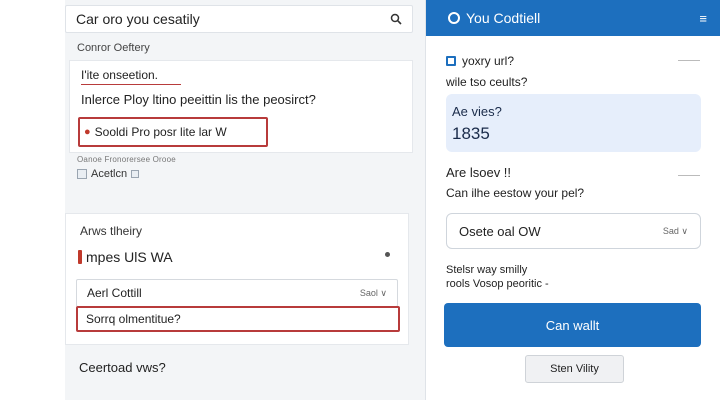  I want to click on value-box: Ae vies? 1835, so click(573, 123).